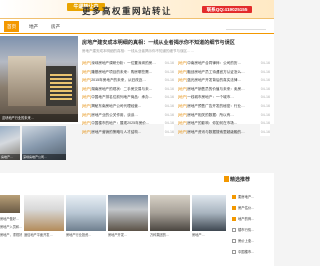  I want to click on list-item: [地产]房地产销售员的价值与未来：卖房… 04-16, so click(224, 89).